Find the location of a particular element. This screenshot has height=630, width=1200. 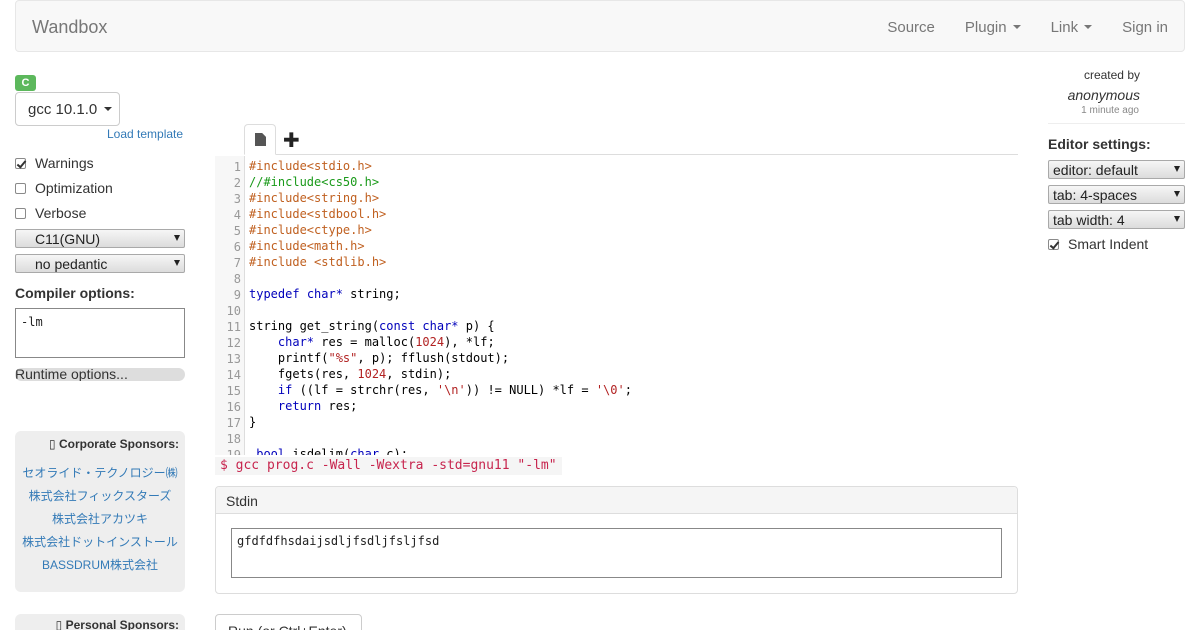

tab-width-select: tab width: 4 is located at coordinates (1116, 219).